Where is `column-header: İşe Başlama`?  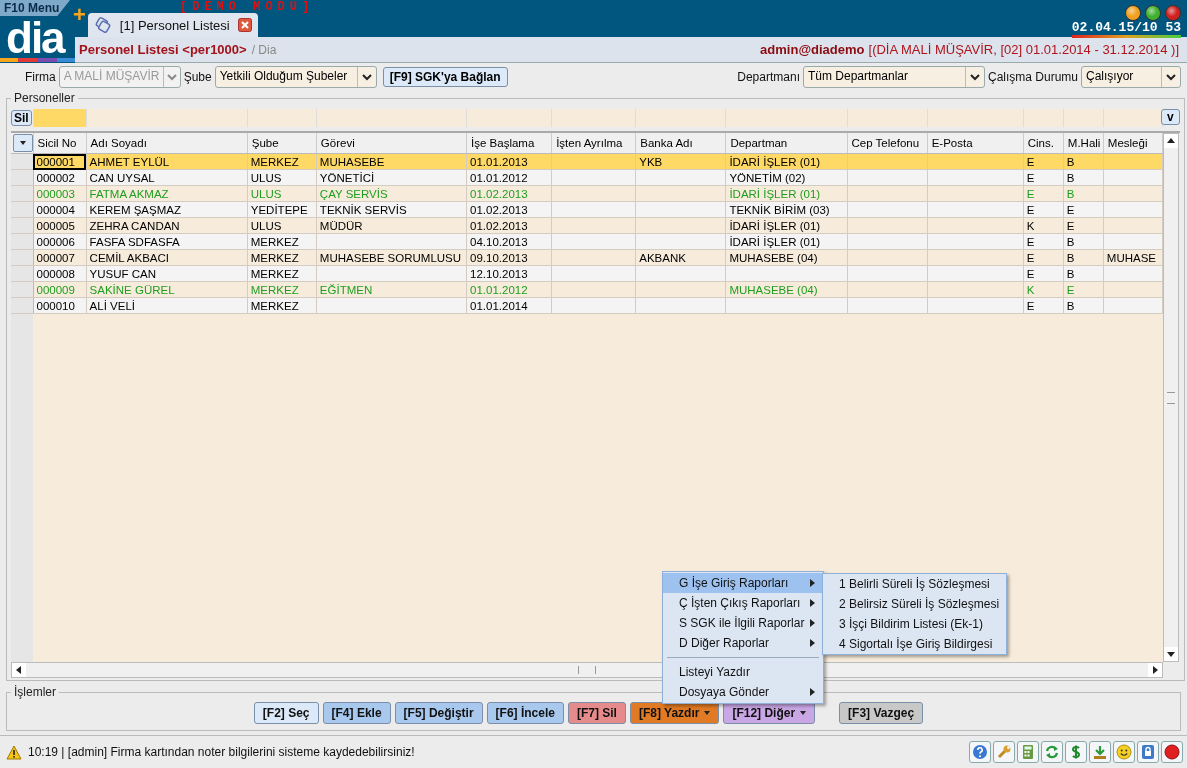 column-header: İşe Başlama is located at coordinates (509, 143).